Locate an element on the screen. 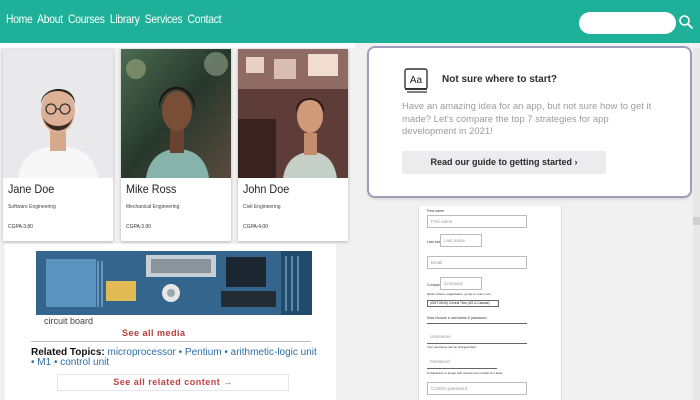 The height and width of the screenshot is (400, 700). book-icon: Aa is located at coordinates (416, 80).